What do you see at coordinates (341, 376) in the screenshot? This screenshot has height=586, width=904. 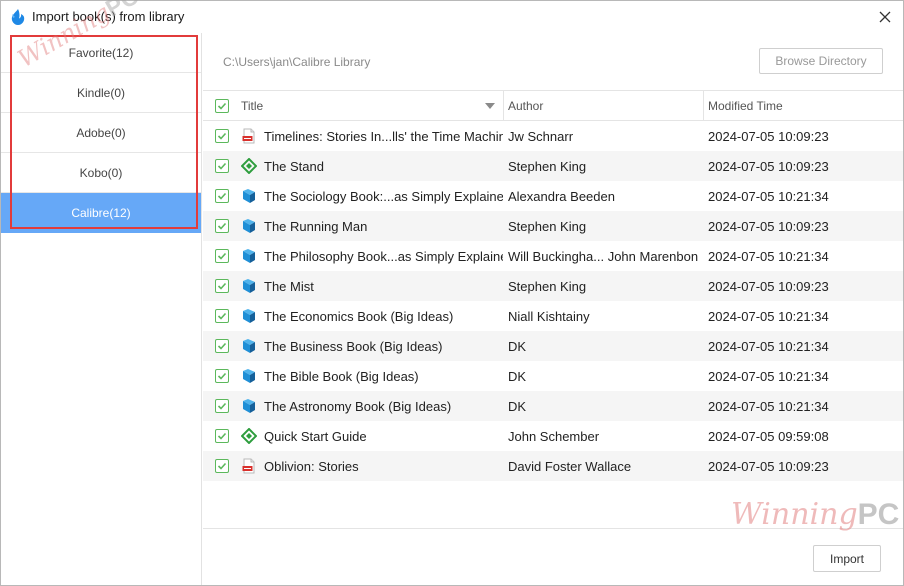 I see `book-title: The Bible Book (Big Ideas)` at bounding box center [341, 376].